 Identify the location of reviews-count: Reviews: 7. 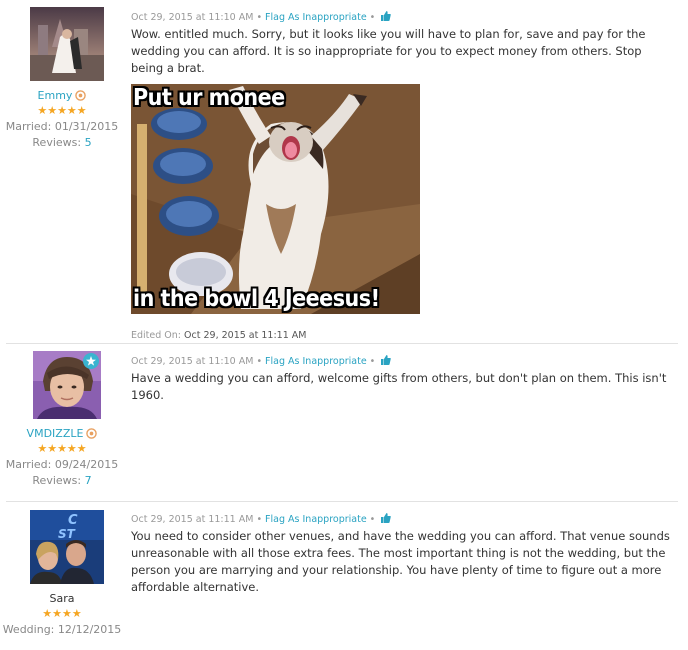
(62, 480).